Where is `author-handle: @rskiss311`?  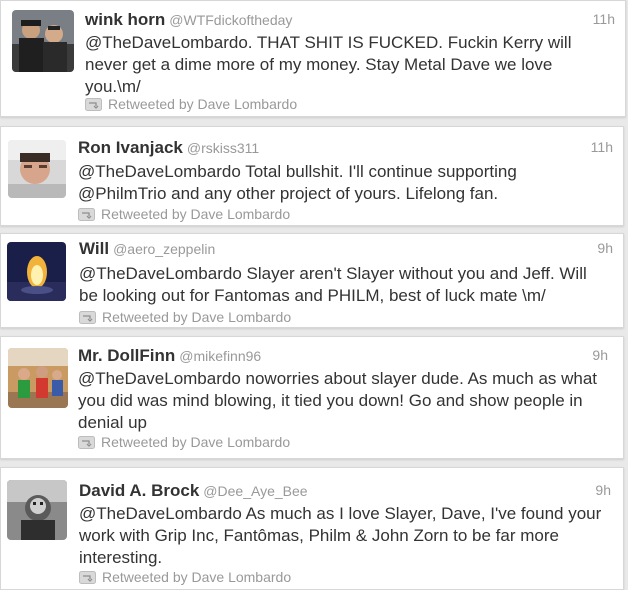
author-handle: @rskiss311 is located at coordinates (223, 148).